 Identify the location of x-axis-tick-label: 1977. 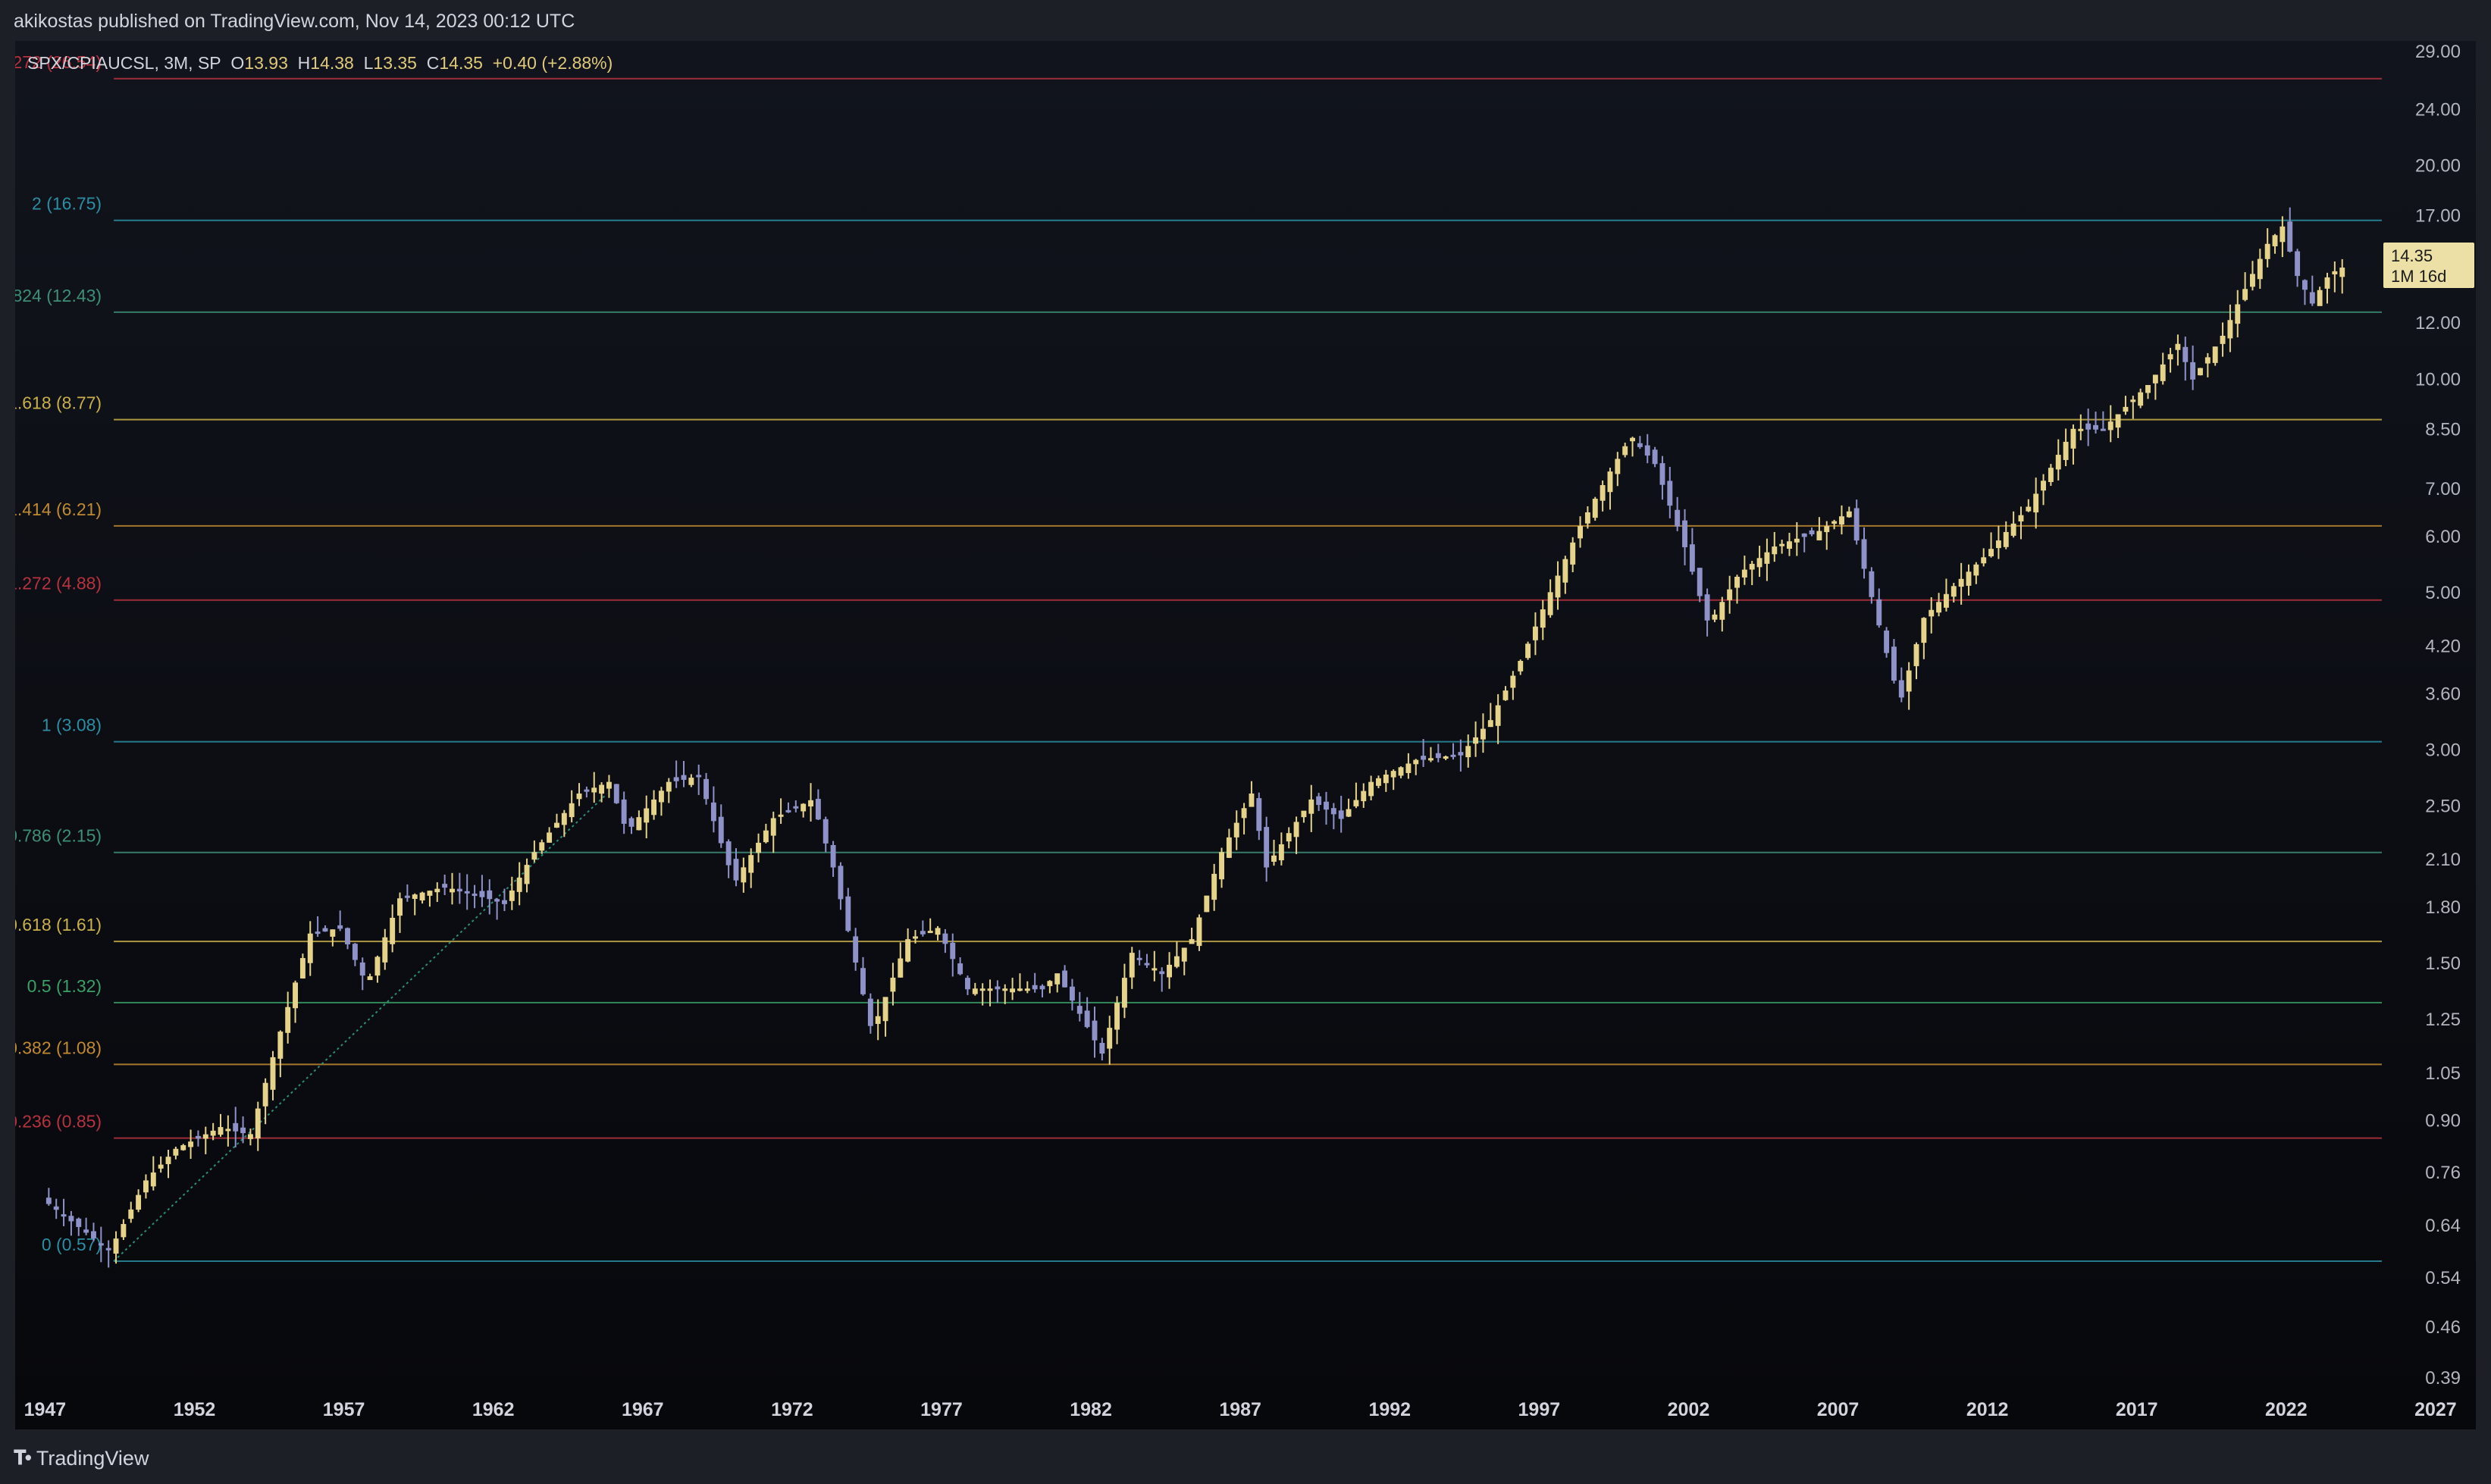
(941, 1409).